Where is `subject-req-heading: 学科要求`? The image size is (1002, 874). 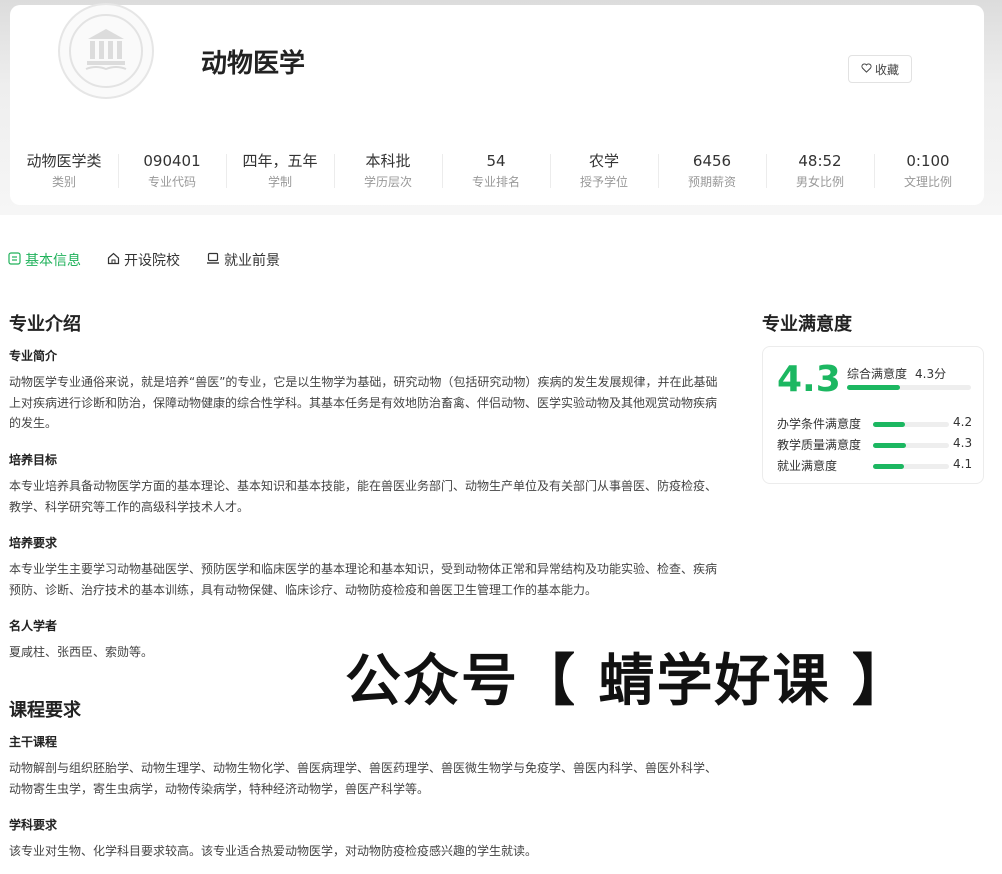
subject-req-heading: 学科要求 is located at coordinates (33, 825).